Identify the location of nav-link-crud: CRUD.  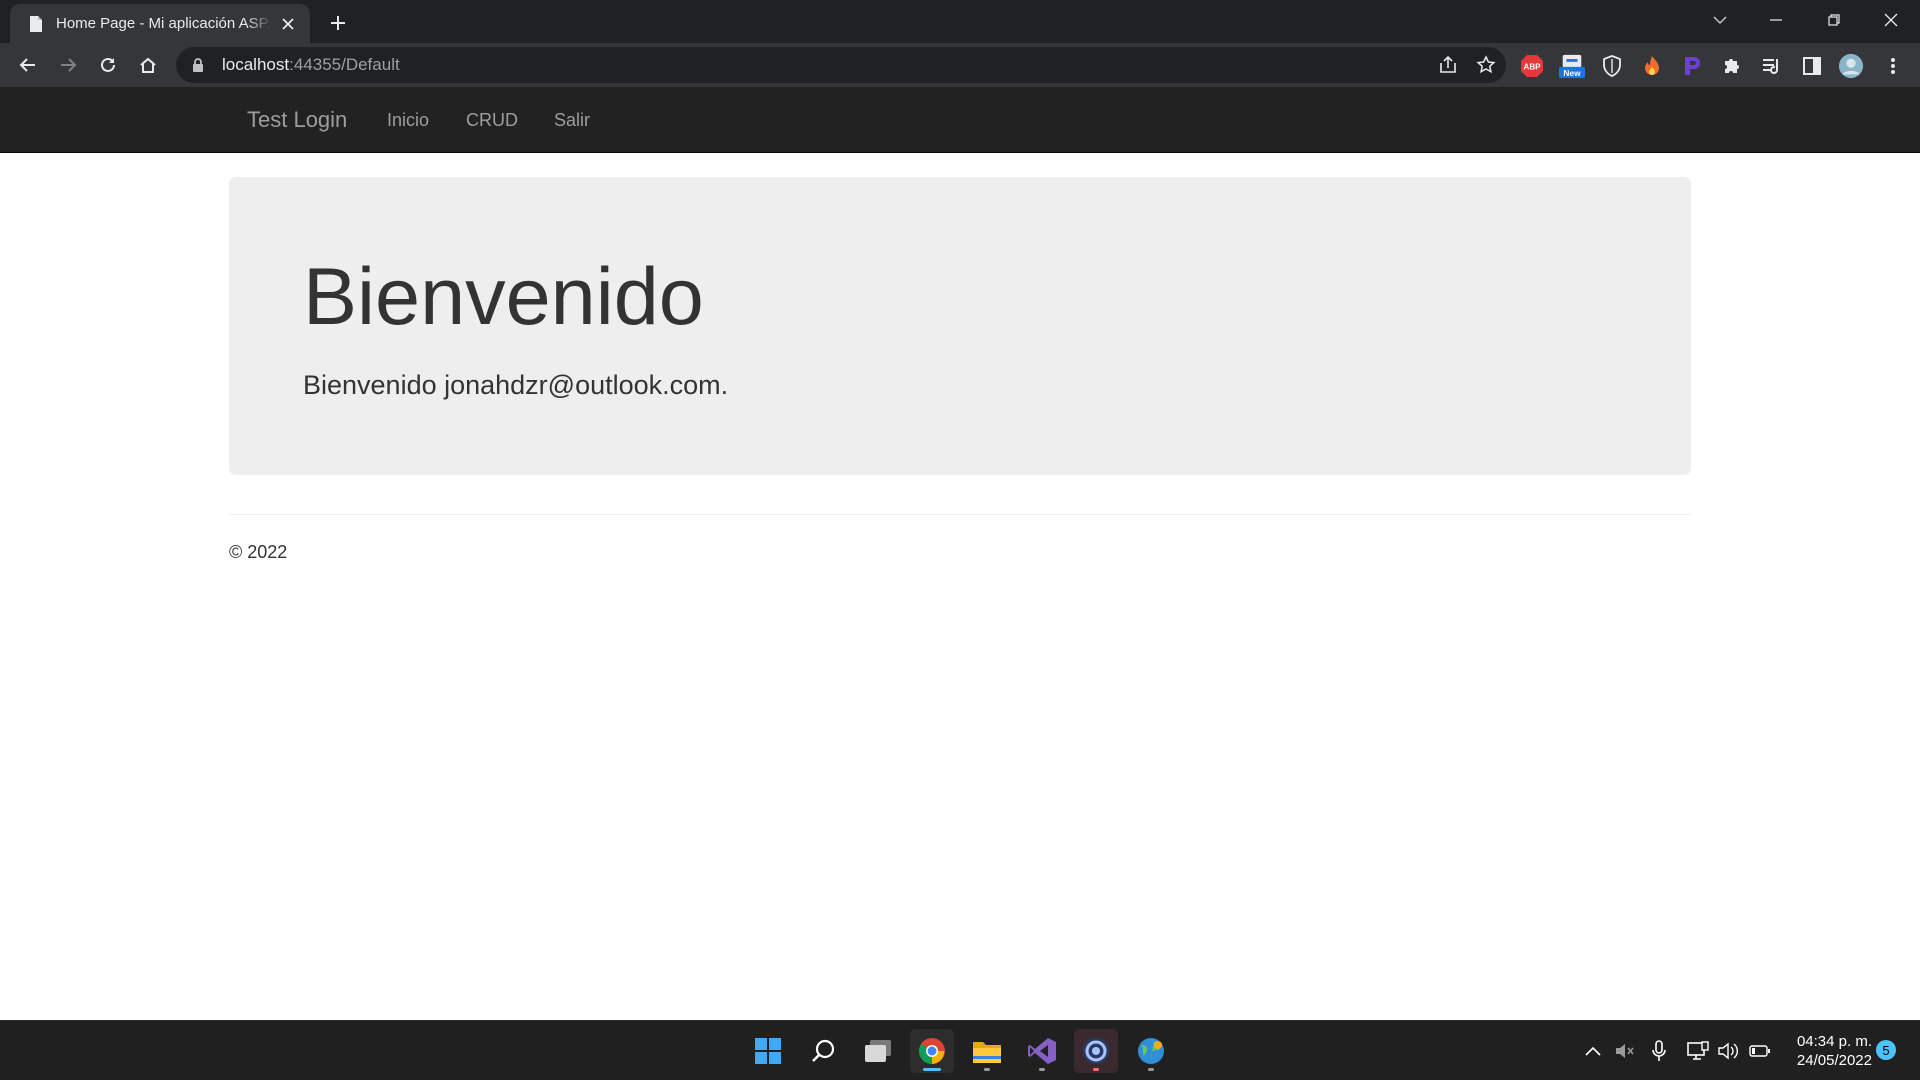
(492, 120).